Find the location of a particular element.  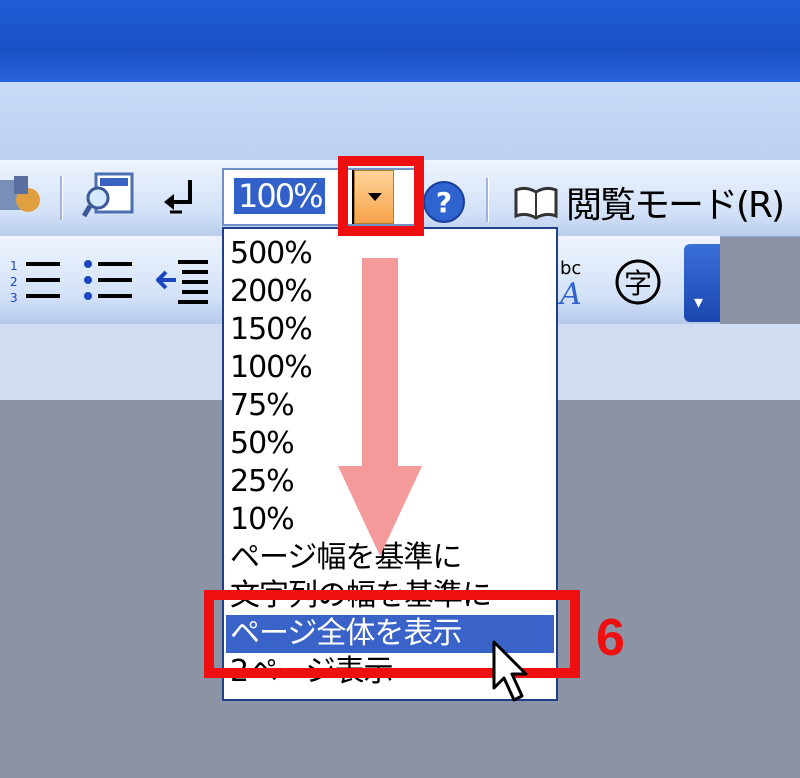

menu-bar is located at coordinates (400, 121).